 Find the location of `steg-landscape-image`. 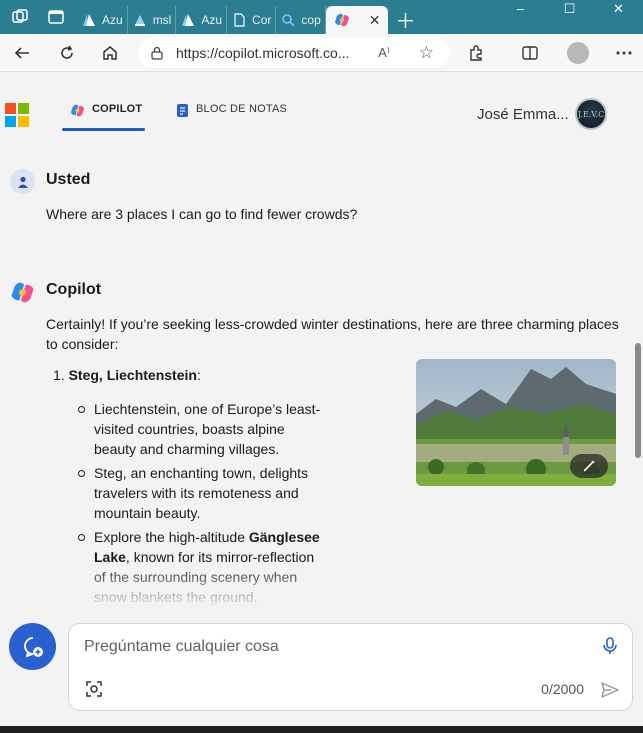

steg-landscape-image is located at coordinates (516, 422).